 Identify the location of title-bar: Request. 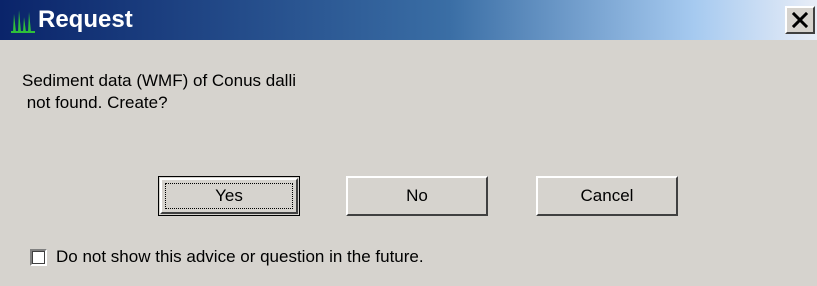
(408, 20).